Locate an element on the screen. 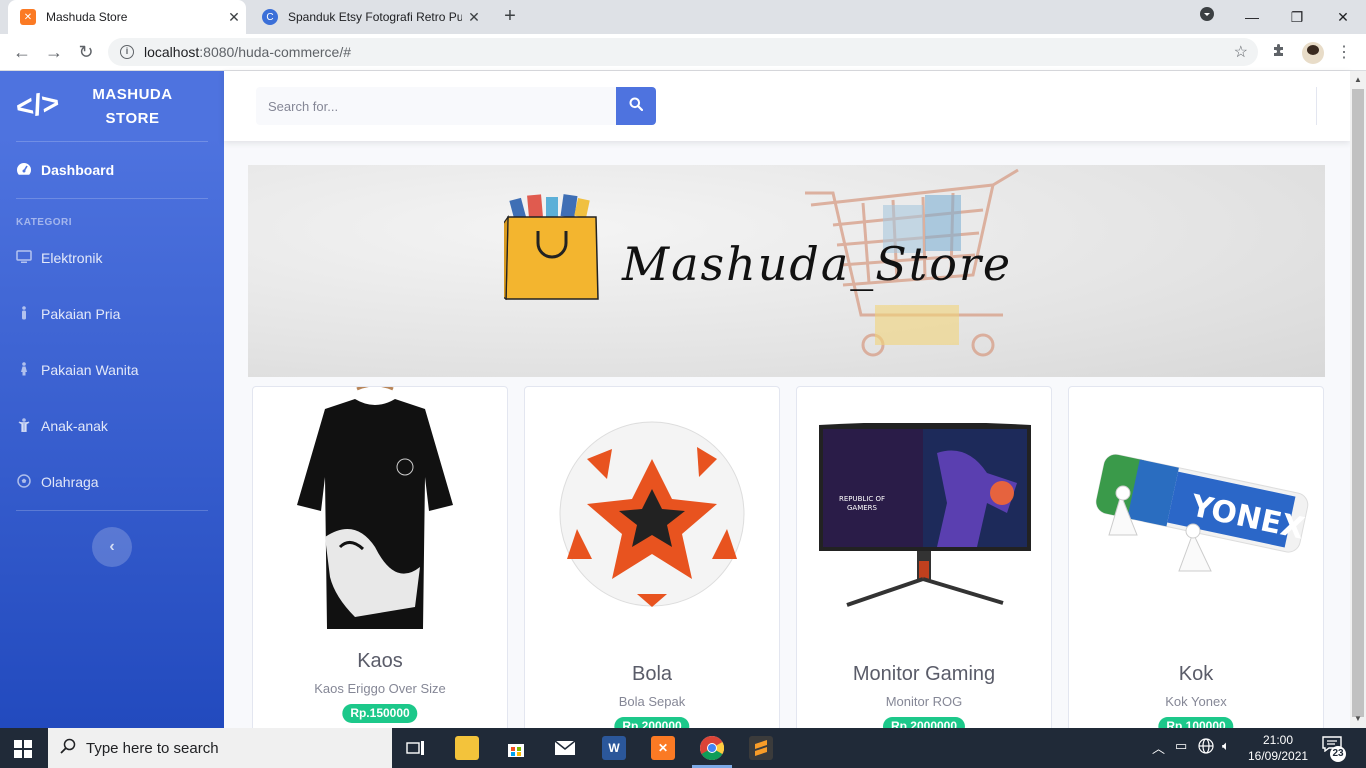 This screenshot has width=1366, height=768. url-host: localhost is located at coordinates (172, 52).